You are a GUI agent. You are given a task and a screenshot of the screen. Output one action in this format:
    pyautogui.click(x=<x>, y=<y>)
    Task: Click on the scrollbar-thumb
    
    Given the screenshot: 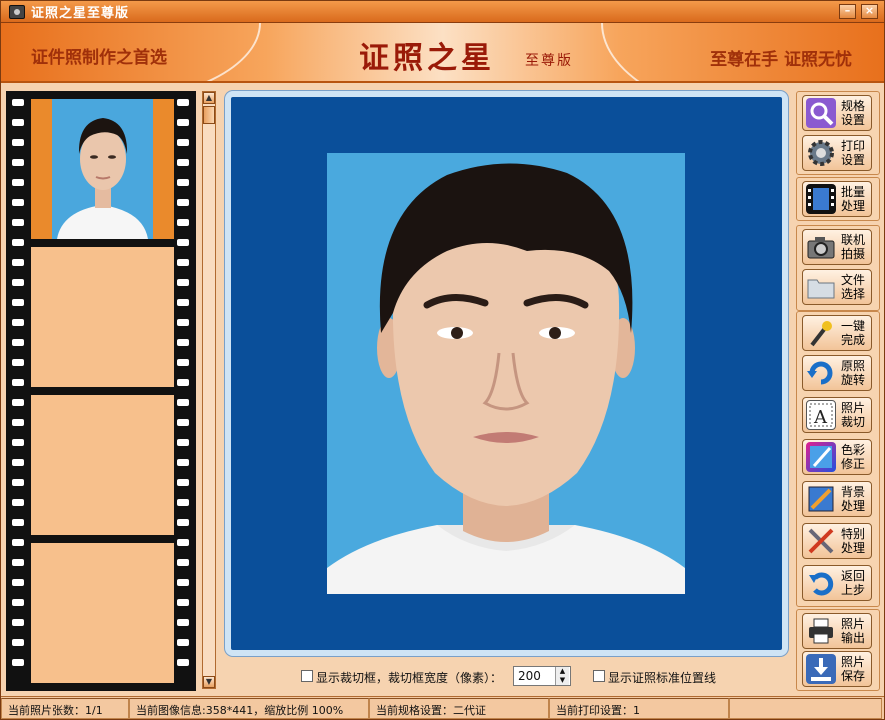 What is the action you would take?
    pyautogui.click(x=209, y=115)
    